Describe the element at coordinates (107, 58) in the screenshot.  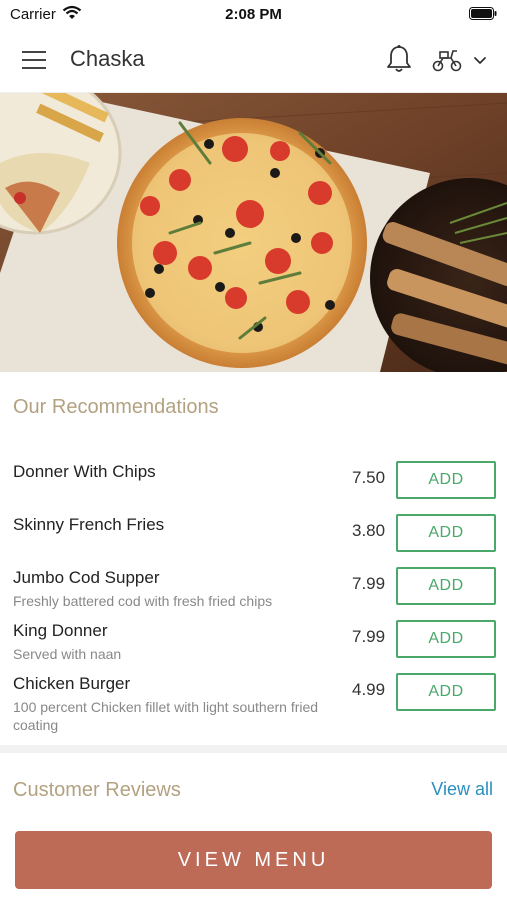
I see `page-title: Chaska` at that location.